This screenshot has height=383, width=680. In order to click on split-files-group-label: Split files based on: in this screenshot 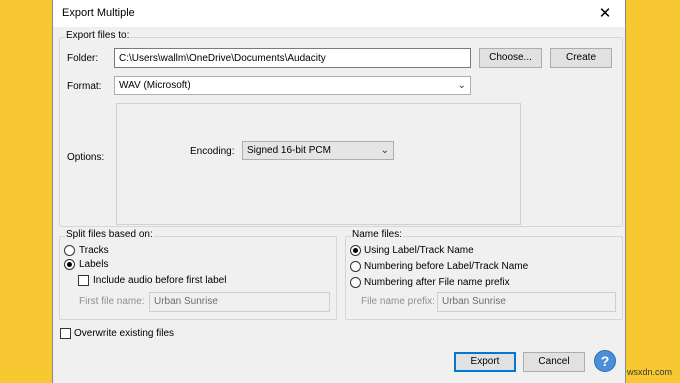, I will do `click(109, 234)`.